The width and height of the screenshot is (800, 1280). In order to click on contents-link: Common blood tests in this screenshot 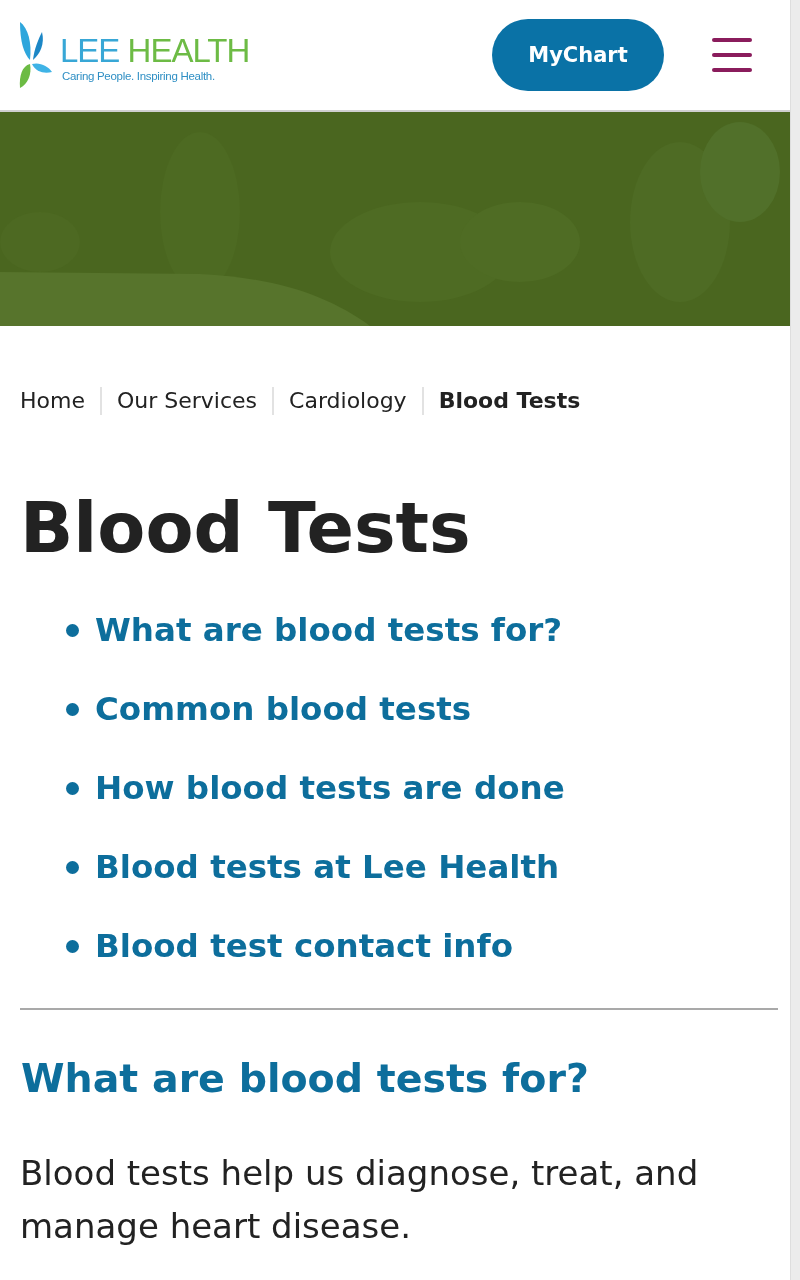, I will do `click(283, 709)`.